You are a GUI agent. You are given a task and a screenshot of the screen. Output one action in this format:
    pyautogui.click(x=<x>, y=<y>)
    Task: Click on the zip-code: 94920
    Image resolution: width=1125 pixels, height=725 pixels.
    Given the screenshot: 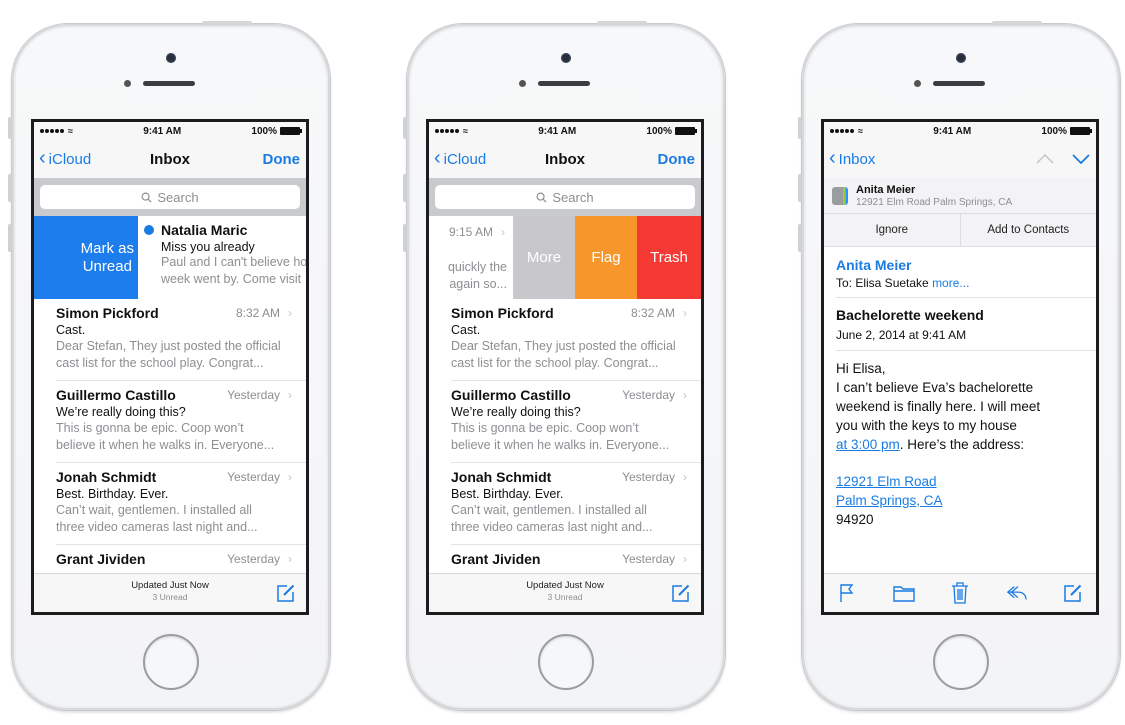 What is the action you would take?
    pyautogui.click(x=855, y=519)
    